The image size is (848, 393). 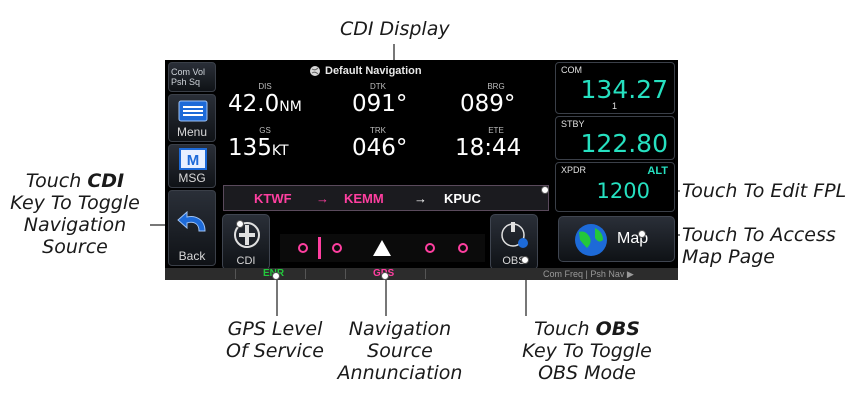 I want to click on ete-label: ETE, so click(x=496, y=130).